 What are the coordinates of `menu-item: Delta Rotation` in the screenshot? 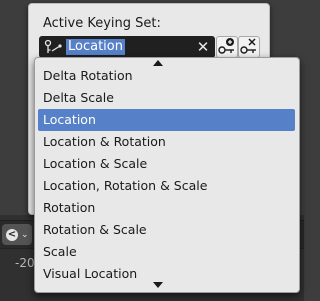 It's located at (166, 76).